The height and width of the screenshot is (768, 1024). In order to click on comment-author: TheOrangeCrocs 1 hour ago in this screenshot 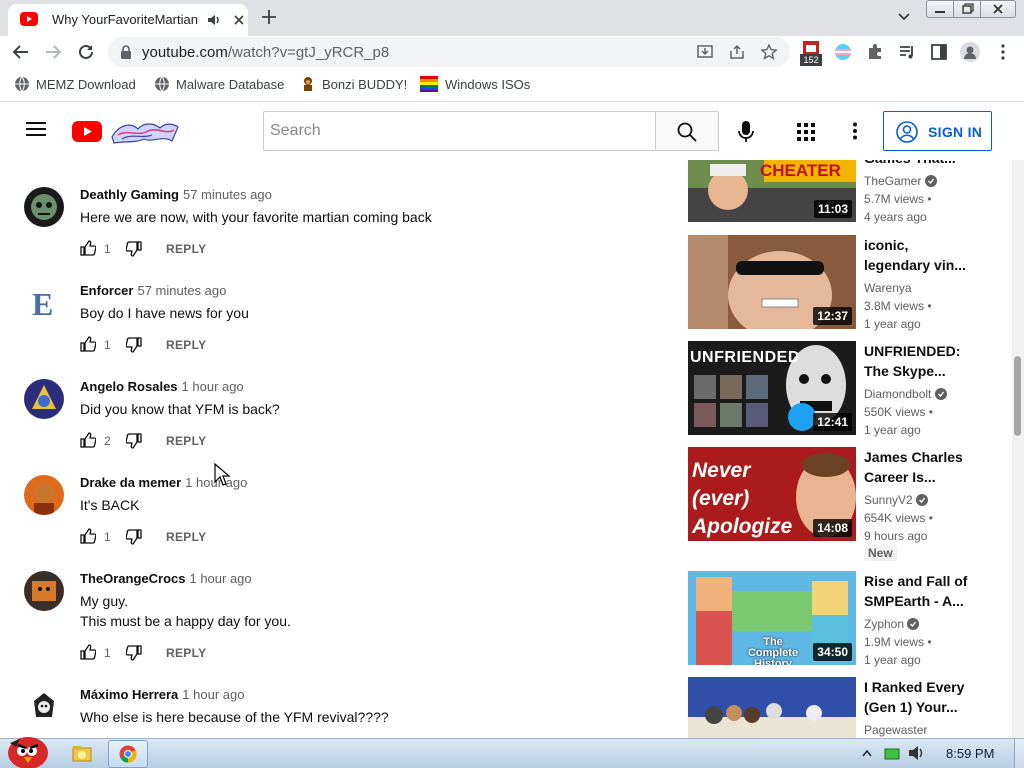, I will do `click(166, 578)`.